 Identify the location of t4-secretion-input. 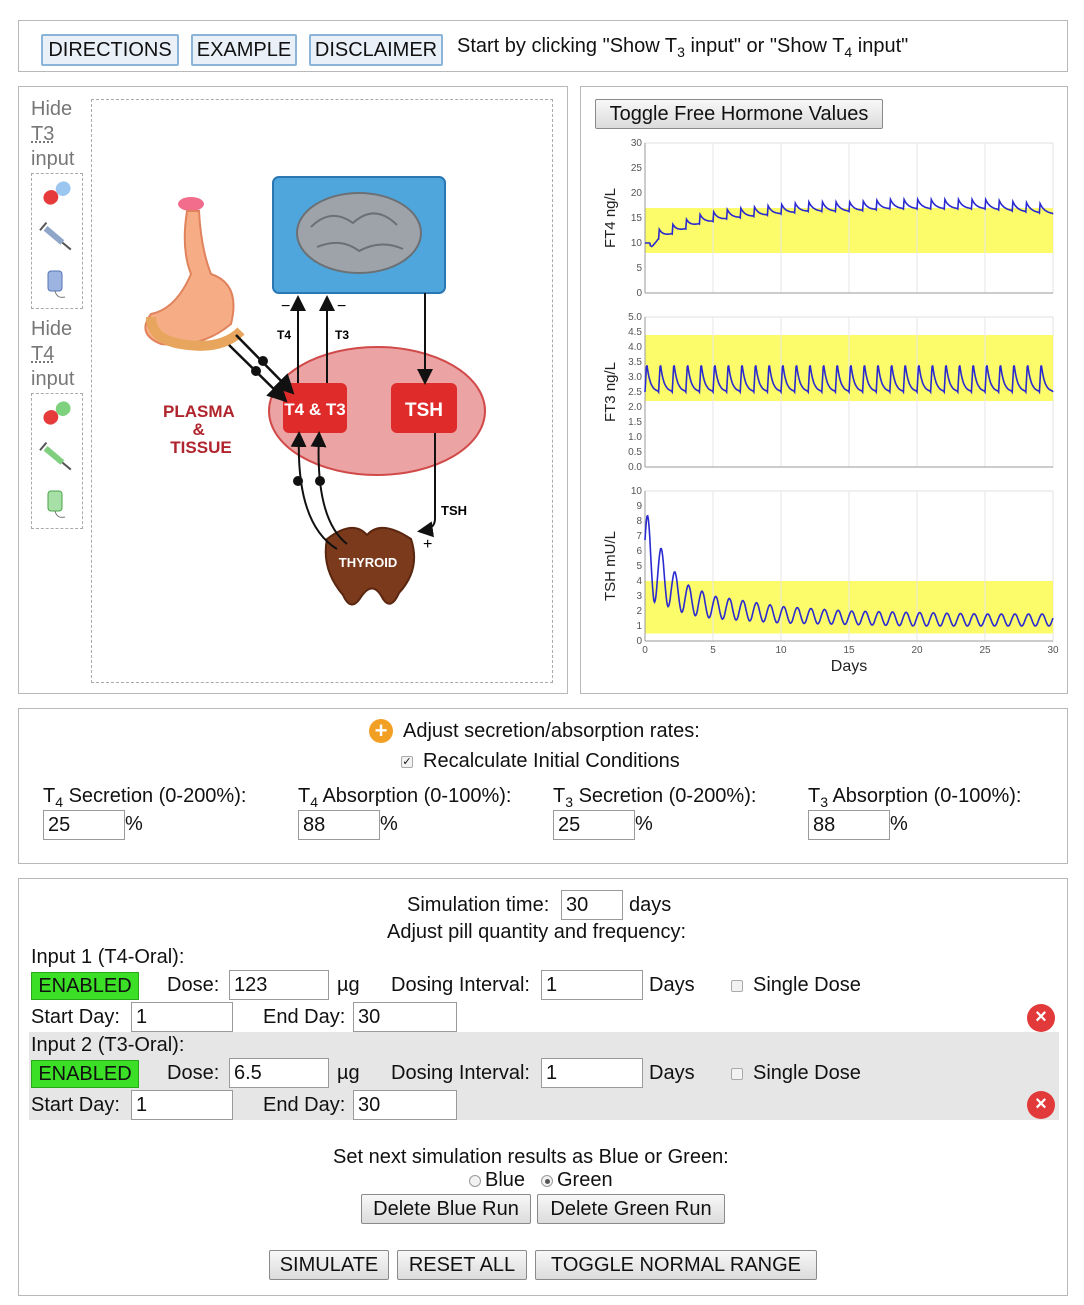
(84, 825).